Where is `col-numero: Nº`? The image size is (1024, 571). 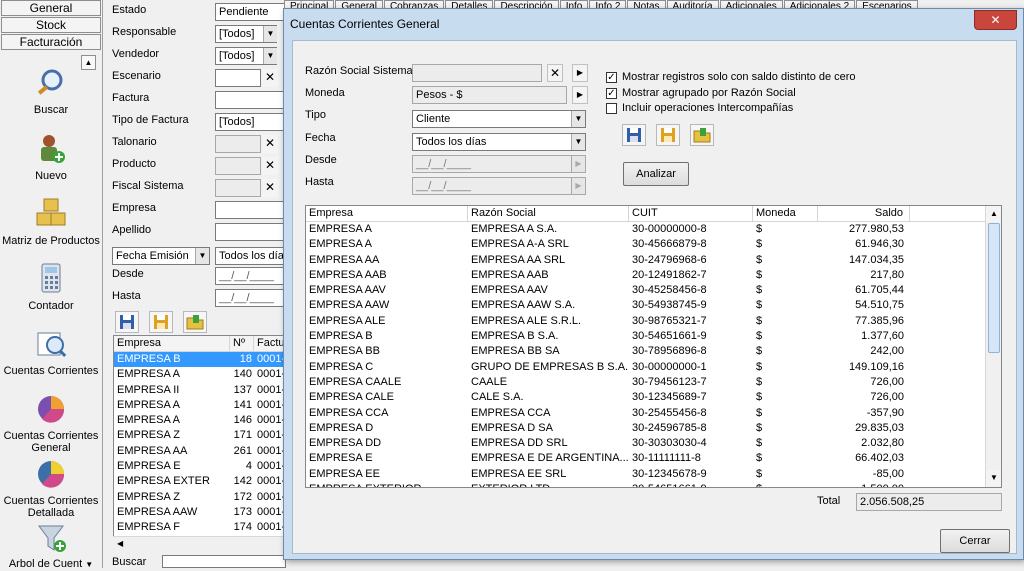
col-numero: Nº is located at coordinates (242, 344).